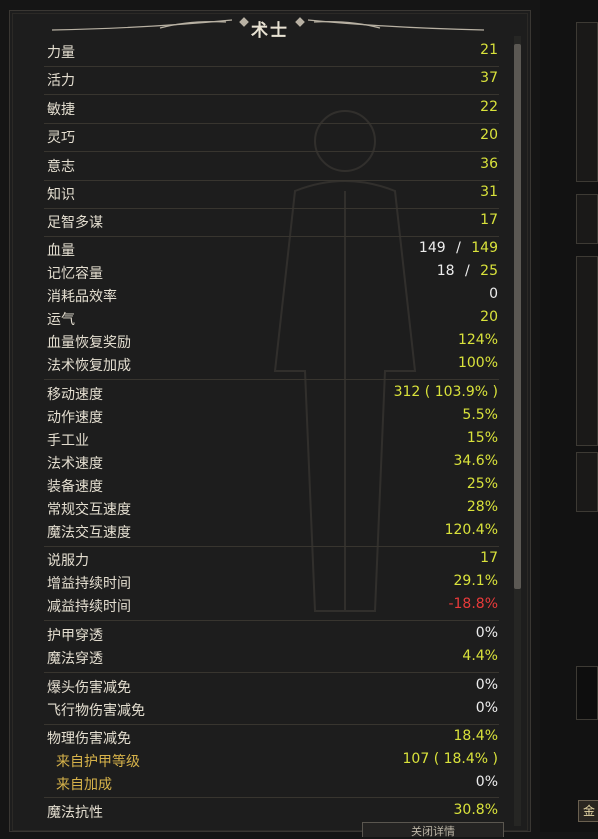  I want to click on stat-row-headshot-reduction: 爆头伤害减免 0%, so click(249, 688).